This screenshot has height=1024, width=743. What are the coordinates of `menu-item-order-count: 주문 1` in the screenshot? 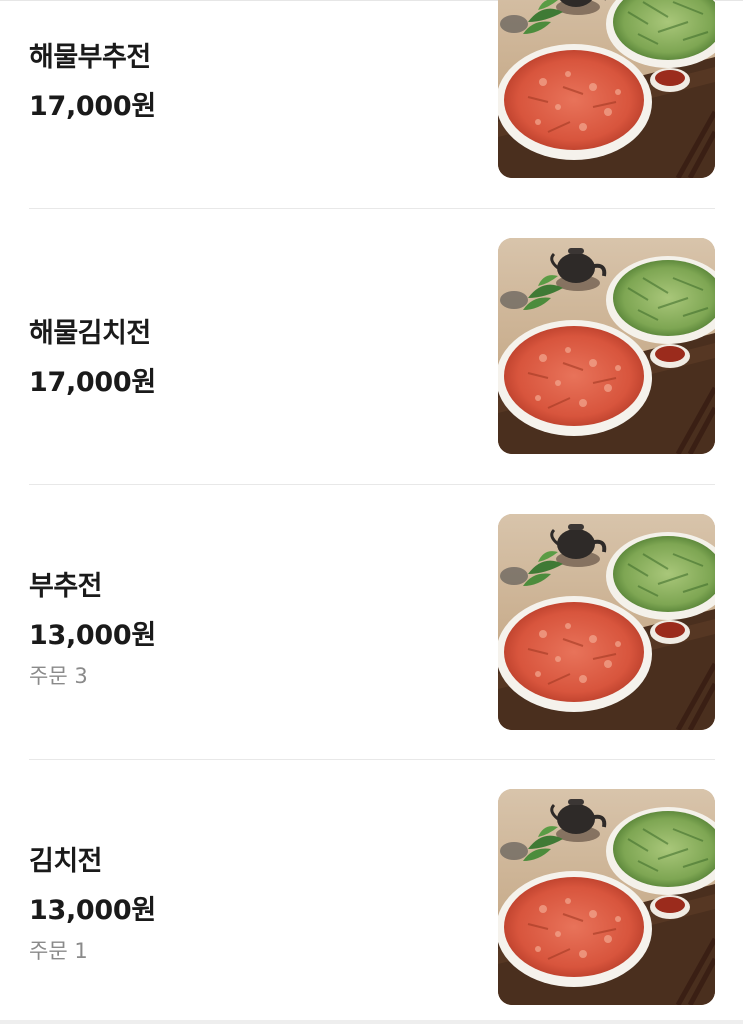 It's located at (58, 951).